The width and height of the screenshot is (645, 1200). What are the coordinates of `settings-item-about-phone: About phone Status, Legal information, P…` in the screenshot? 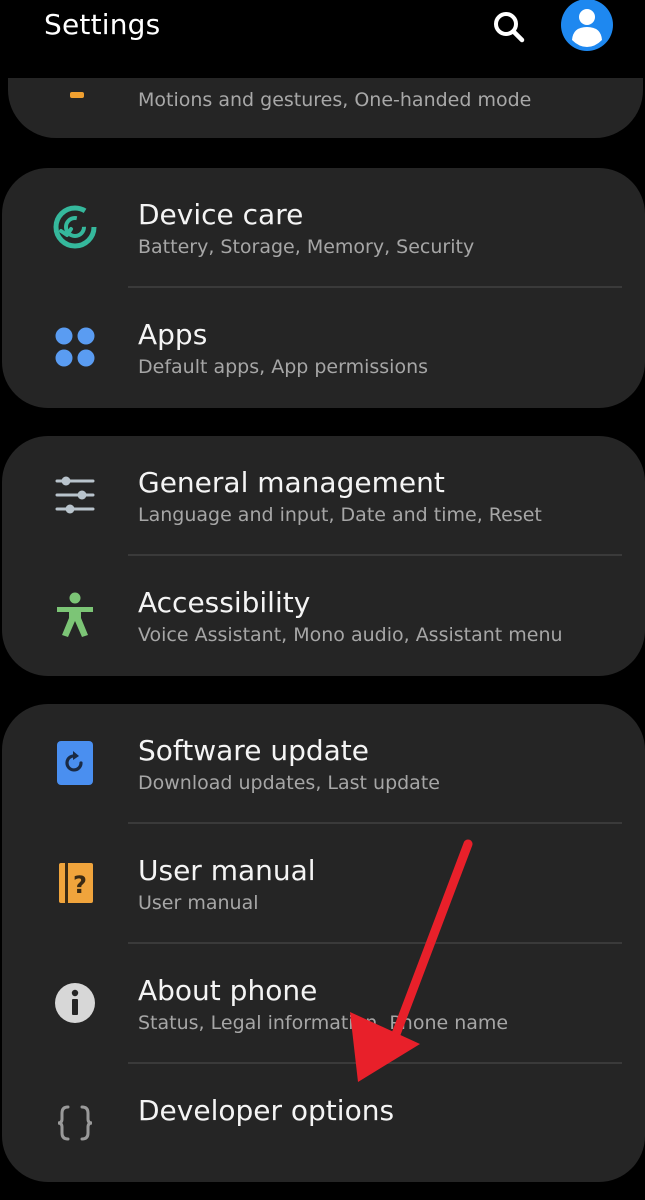 It's located at (323, 1004).